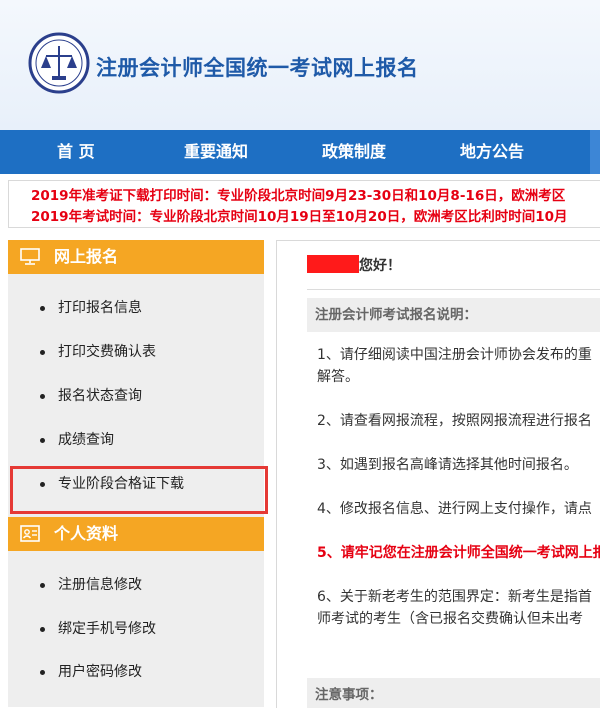 Image resolution: width=600 pixels, height=708 pixels. I want to click on nav-home: 首 页, so click(76, 152).